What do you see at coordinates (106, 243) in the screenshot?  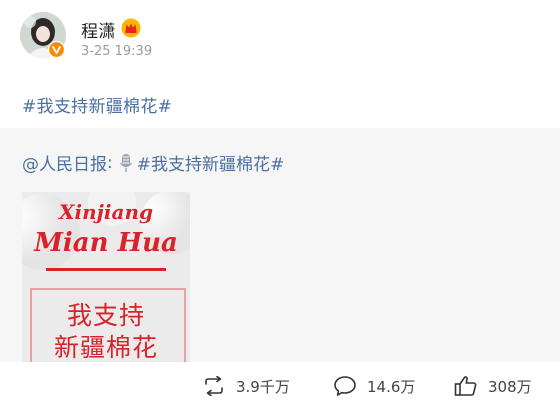 I see `image-subtitle-latin: Mian Hua` at bounding box center [106, 243].